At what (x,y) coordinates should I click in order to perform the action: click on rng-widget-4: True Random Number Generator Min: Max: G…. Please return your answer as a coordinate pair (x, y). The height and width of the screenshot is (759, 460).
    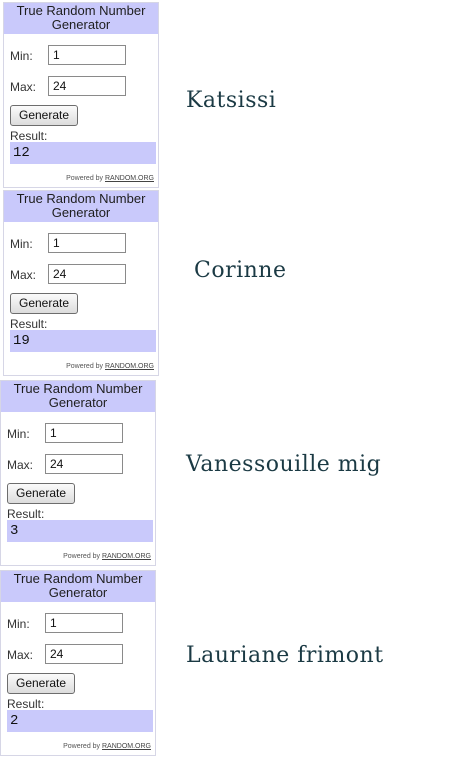
    Looking at the image, I should click on (78, 663).